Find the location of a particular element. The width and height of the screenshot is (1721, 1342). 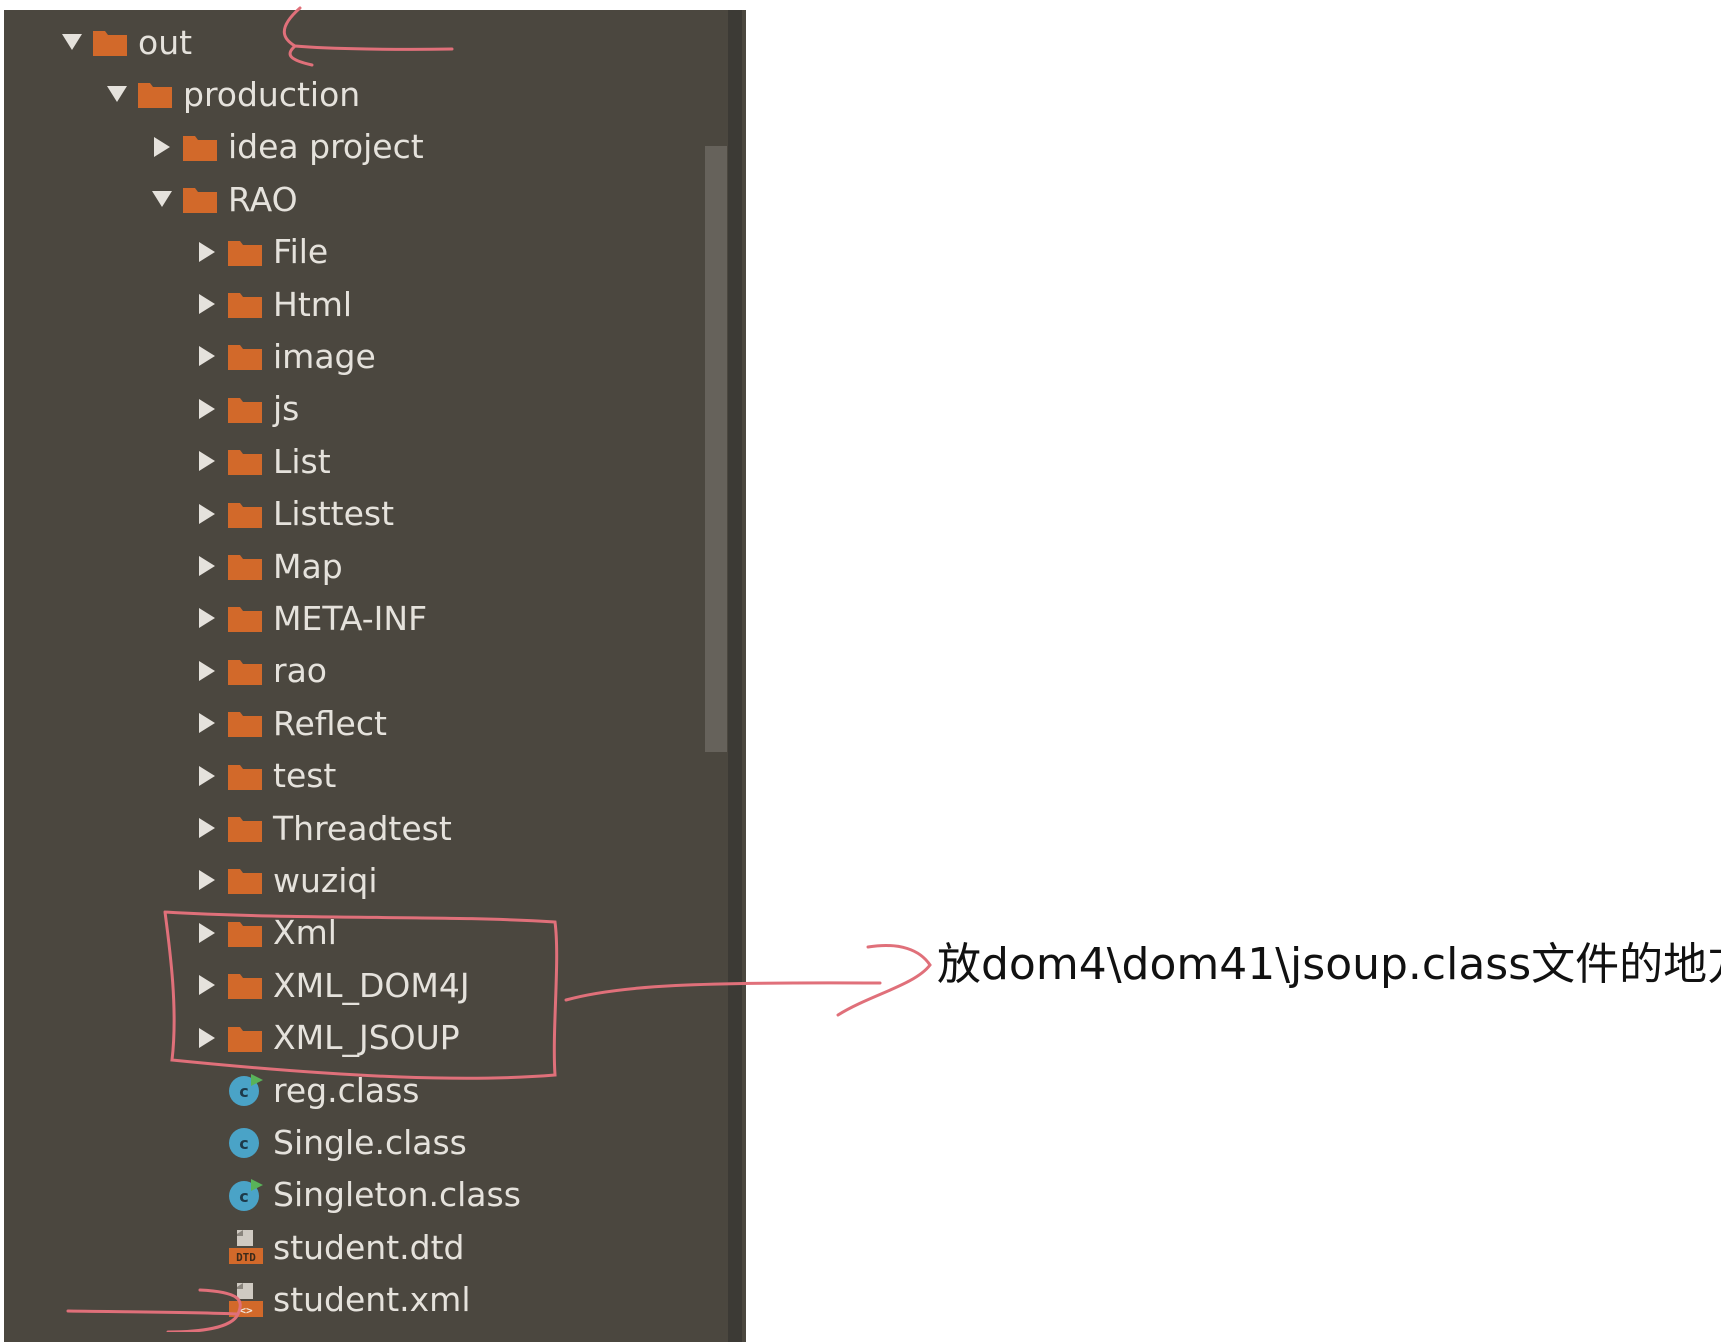

pen-connector-line is located at coordinates (723, 991).